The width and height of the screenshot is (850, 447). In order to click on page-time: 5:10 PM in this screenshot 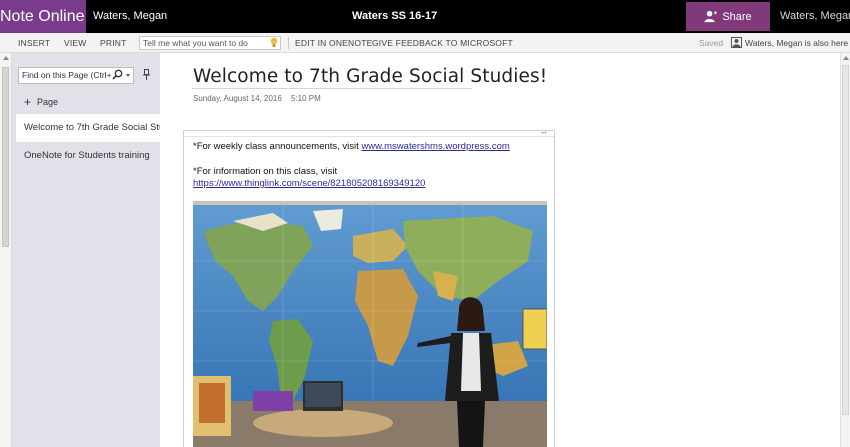, I will do `click(306, 98)`.